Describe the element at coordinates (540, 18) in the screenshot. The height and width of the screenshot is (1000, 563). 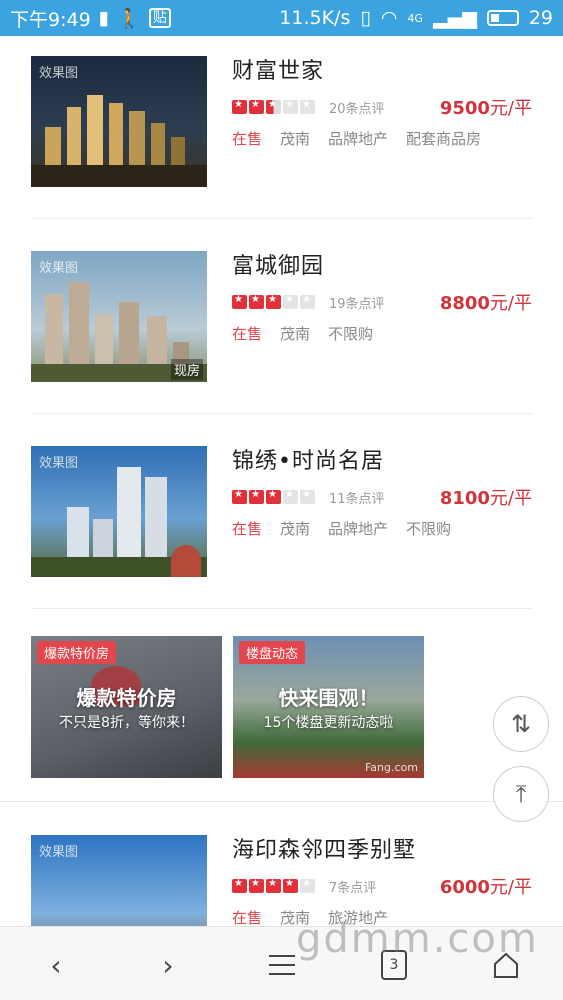
I see `battery-level: 29` at that location.